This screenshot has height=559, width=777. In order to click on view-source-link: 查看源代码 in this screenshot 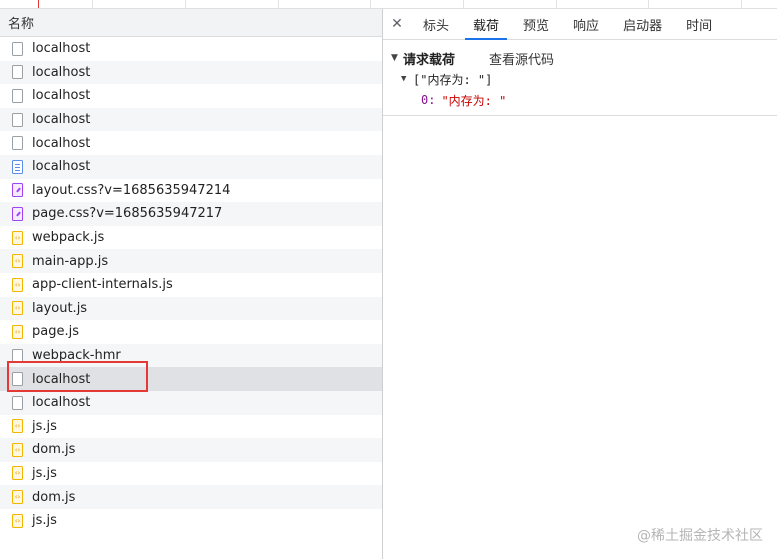, I will do `click(521, 58)`.